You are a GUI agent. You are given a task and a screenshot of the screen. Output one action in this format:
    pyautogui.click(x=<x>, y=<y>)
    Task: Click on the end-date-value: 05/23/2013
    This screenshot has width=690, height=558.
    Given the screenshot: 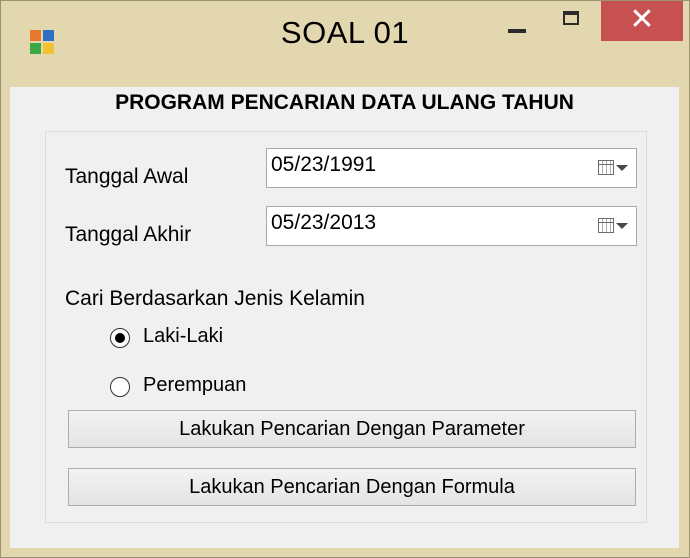 What is the action you would take?
    pyautogui.click(x=324, y=222)
    